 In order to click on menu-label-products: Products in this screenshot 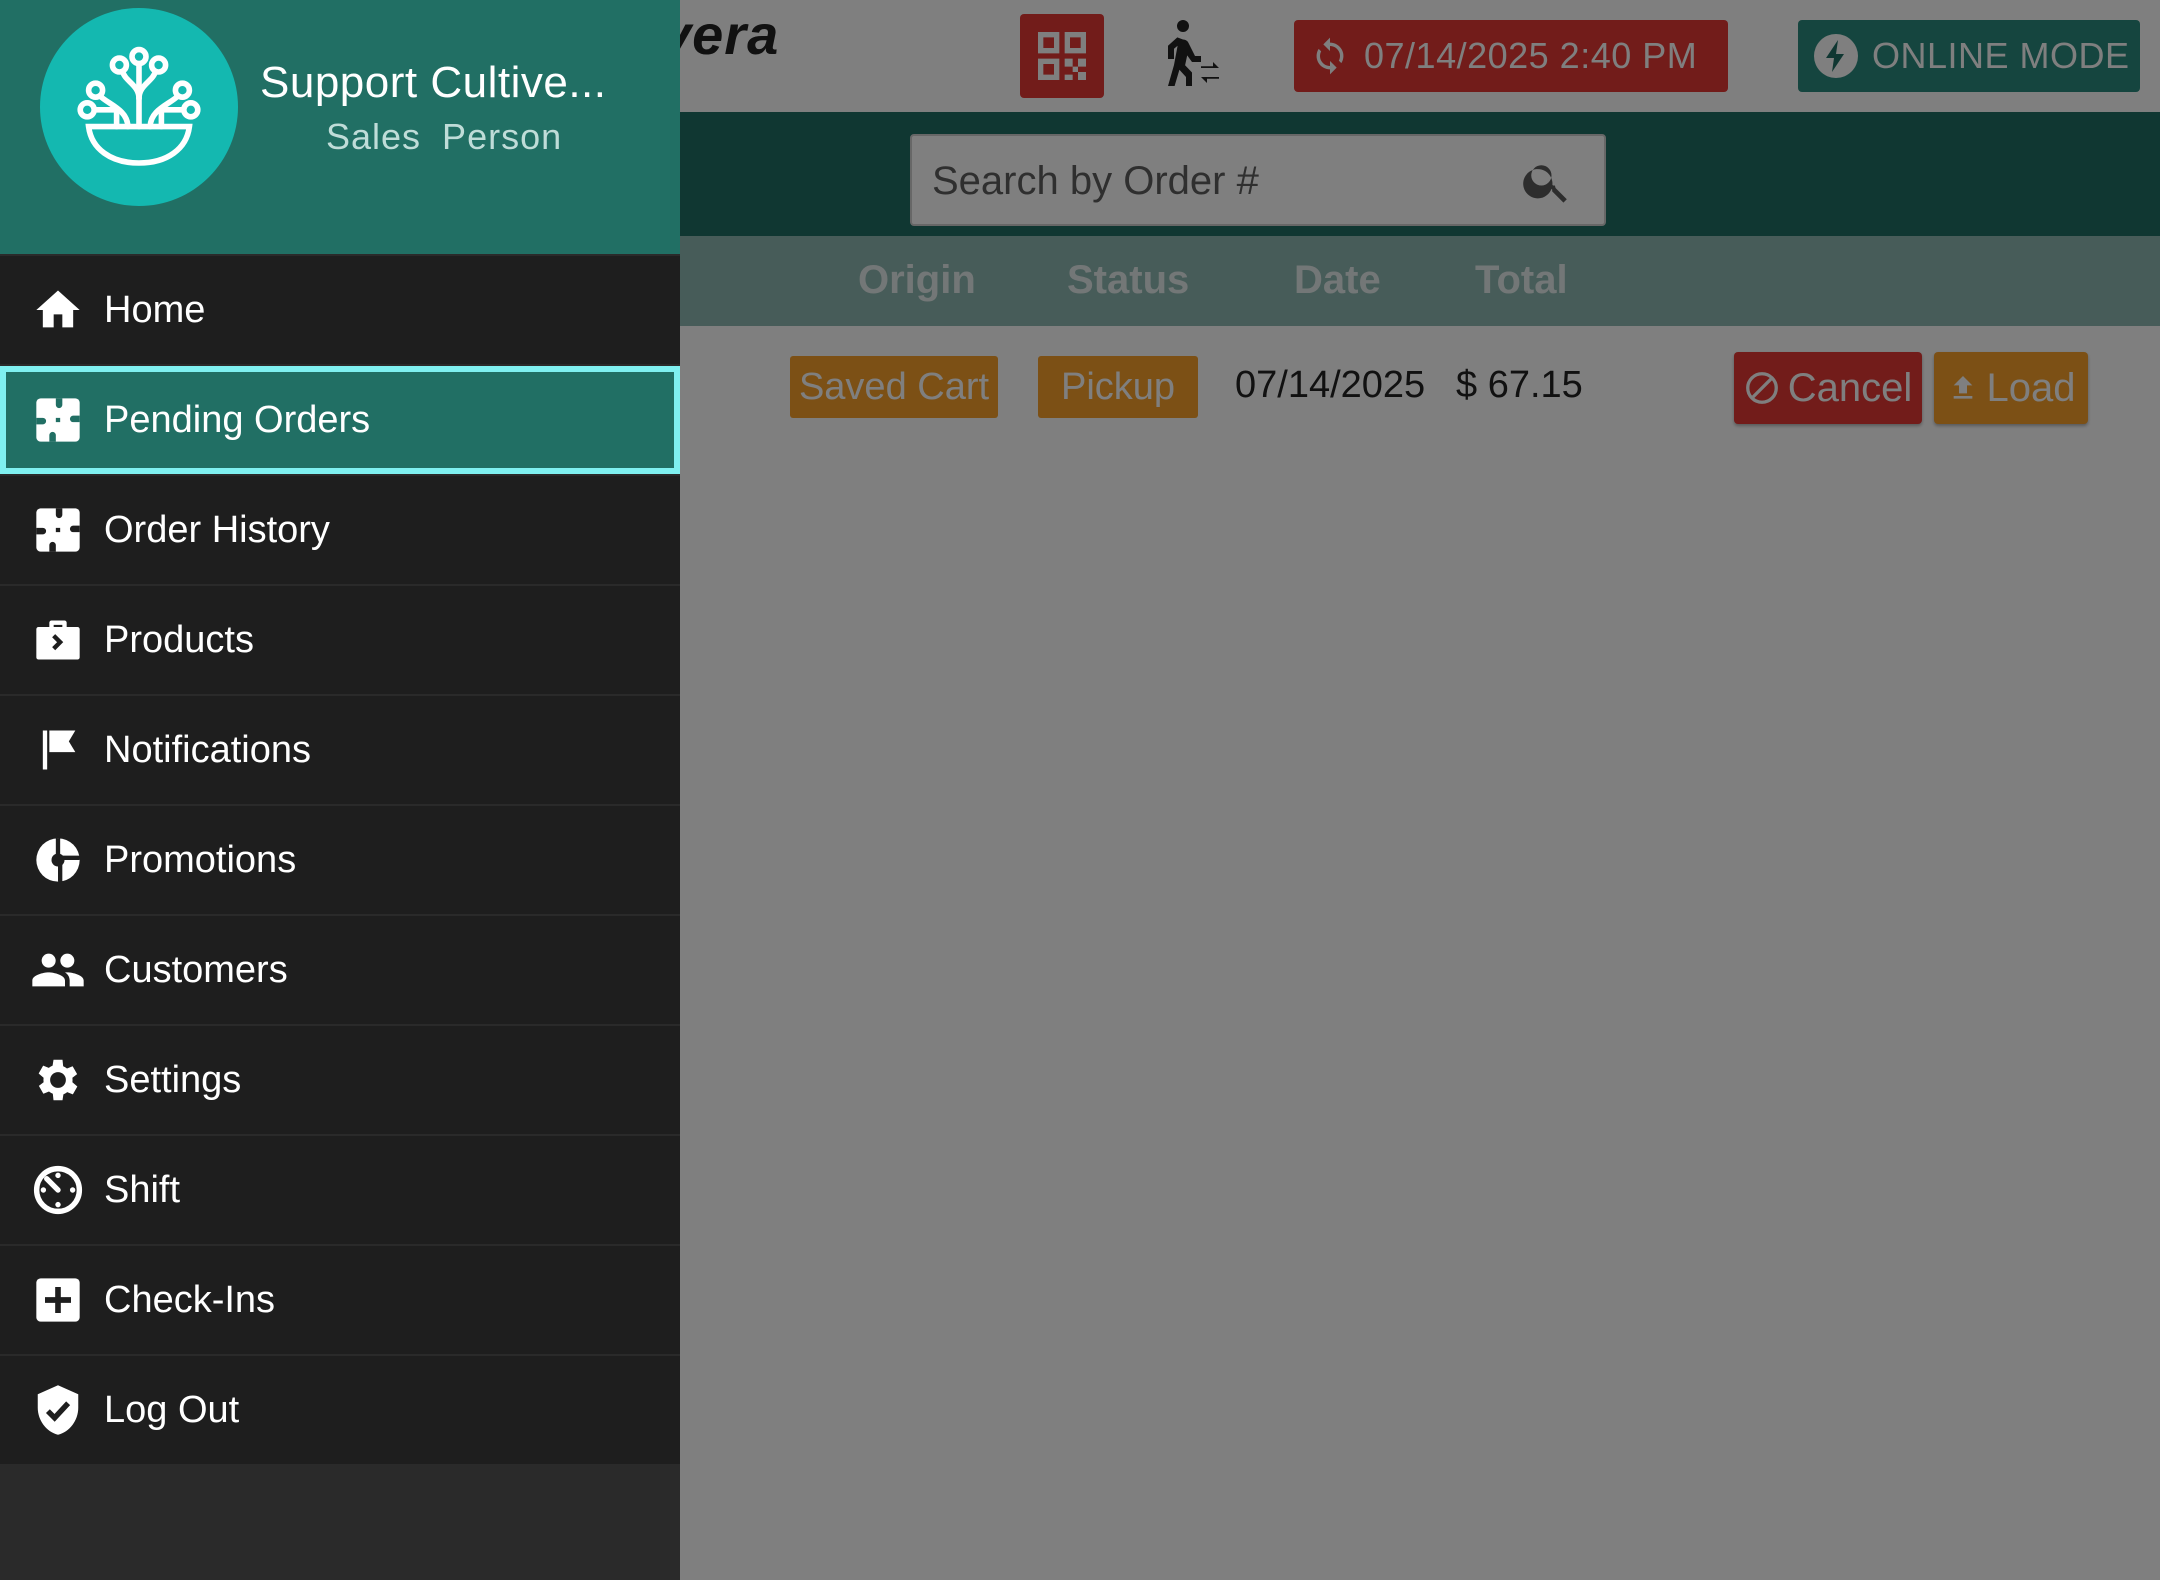, I will do `click(179, 639)`.